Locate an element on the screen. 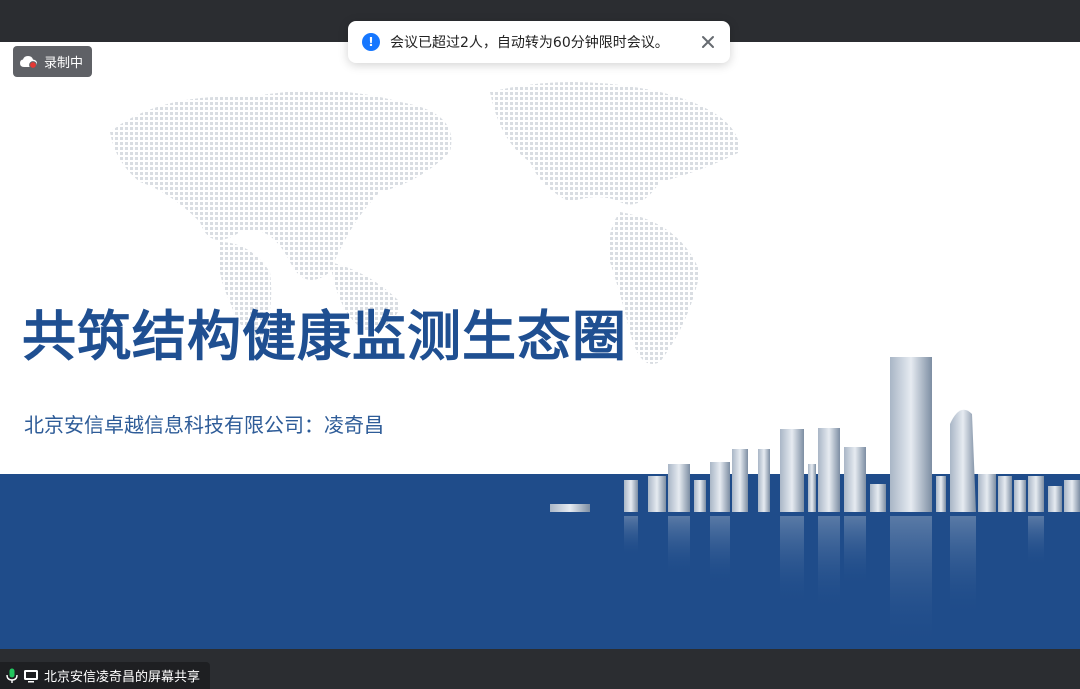 The image size is (1080, 689). screen-share-owner: 北京安信凌奇昌的屏幕共享 is located at coordinates (122, 677).